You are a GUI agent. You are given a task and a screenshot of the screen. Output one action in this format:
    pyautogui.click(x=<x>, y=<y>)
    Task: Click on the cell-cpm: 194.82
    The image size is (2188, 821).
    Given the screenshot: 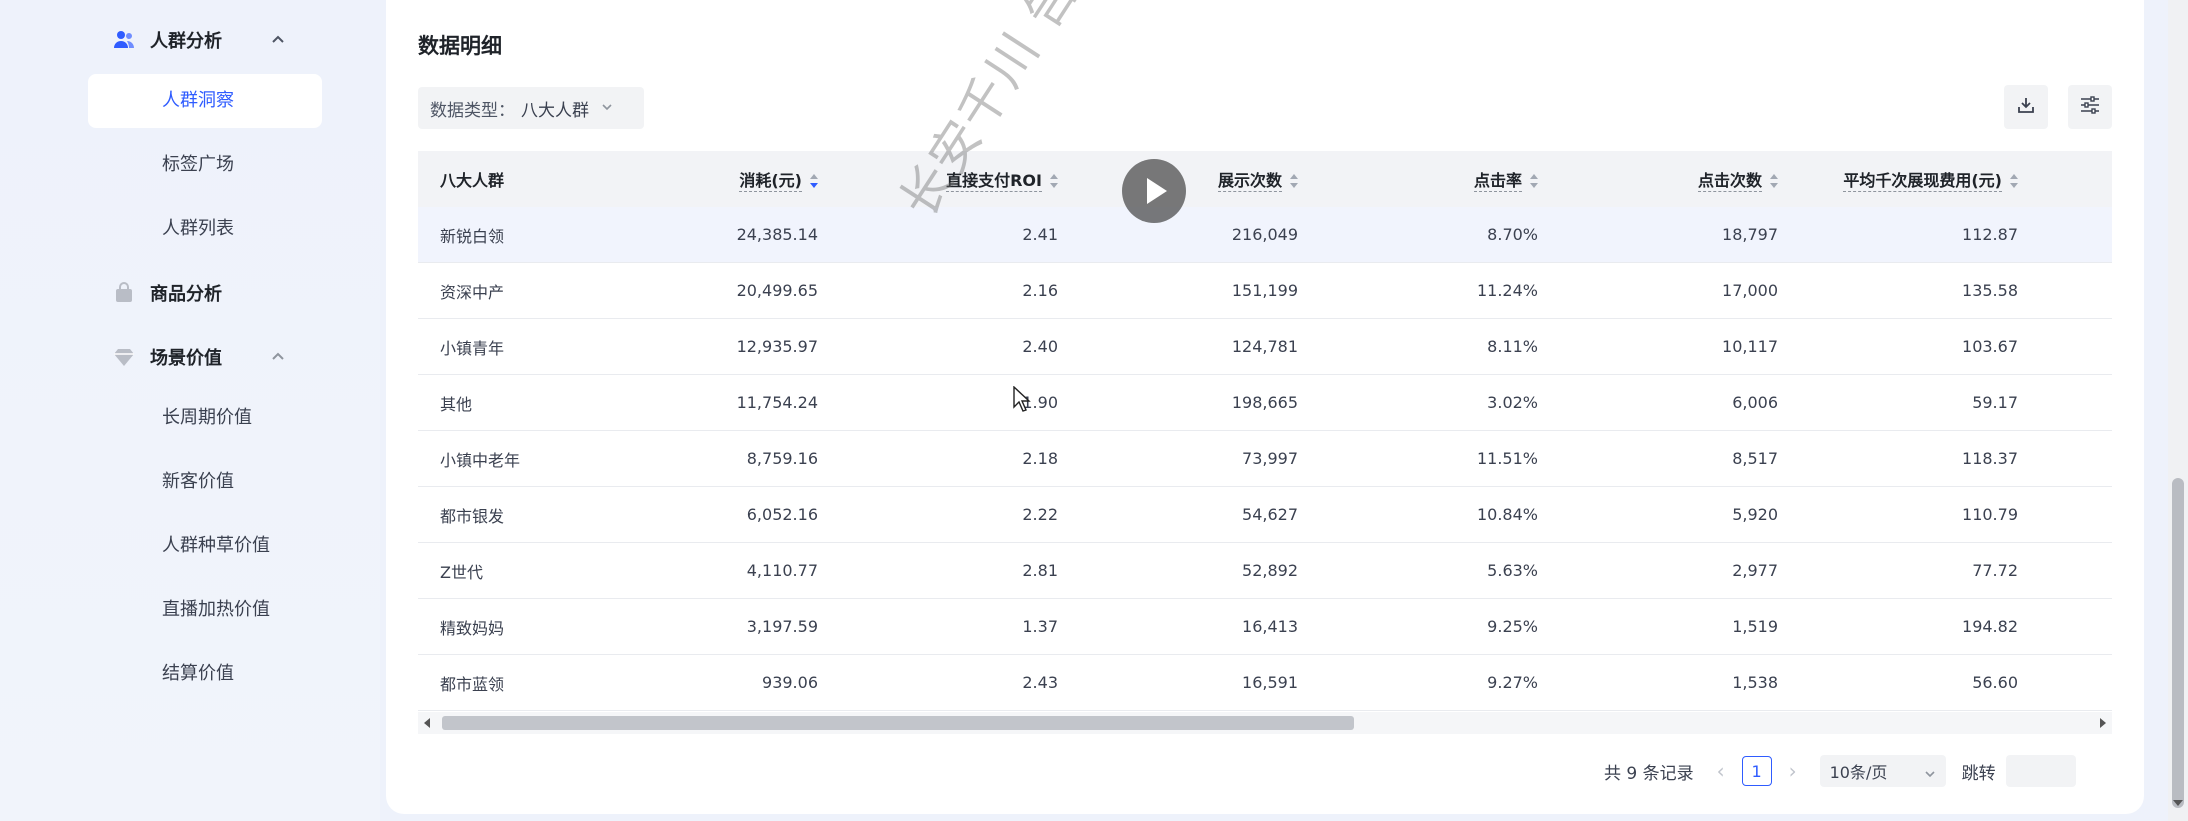 What is the action you would take?
    pyautogui.click(x=1990, y=626)
    